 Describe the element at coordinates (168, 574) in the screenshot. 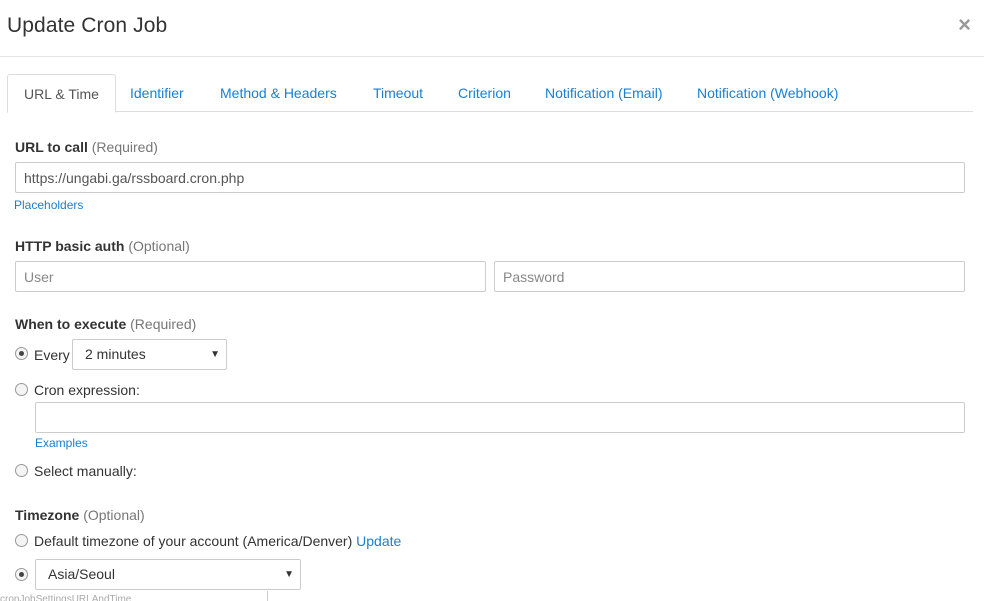

I see `timezone-select: Asia/Seoul ▼` at that location.